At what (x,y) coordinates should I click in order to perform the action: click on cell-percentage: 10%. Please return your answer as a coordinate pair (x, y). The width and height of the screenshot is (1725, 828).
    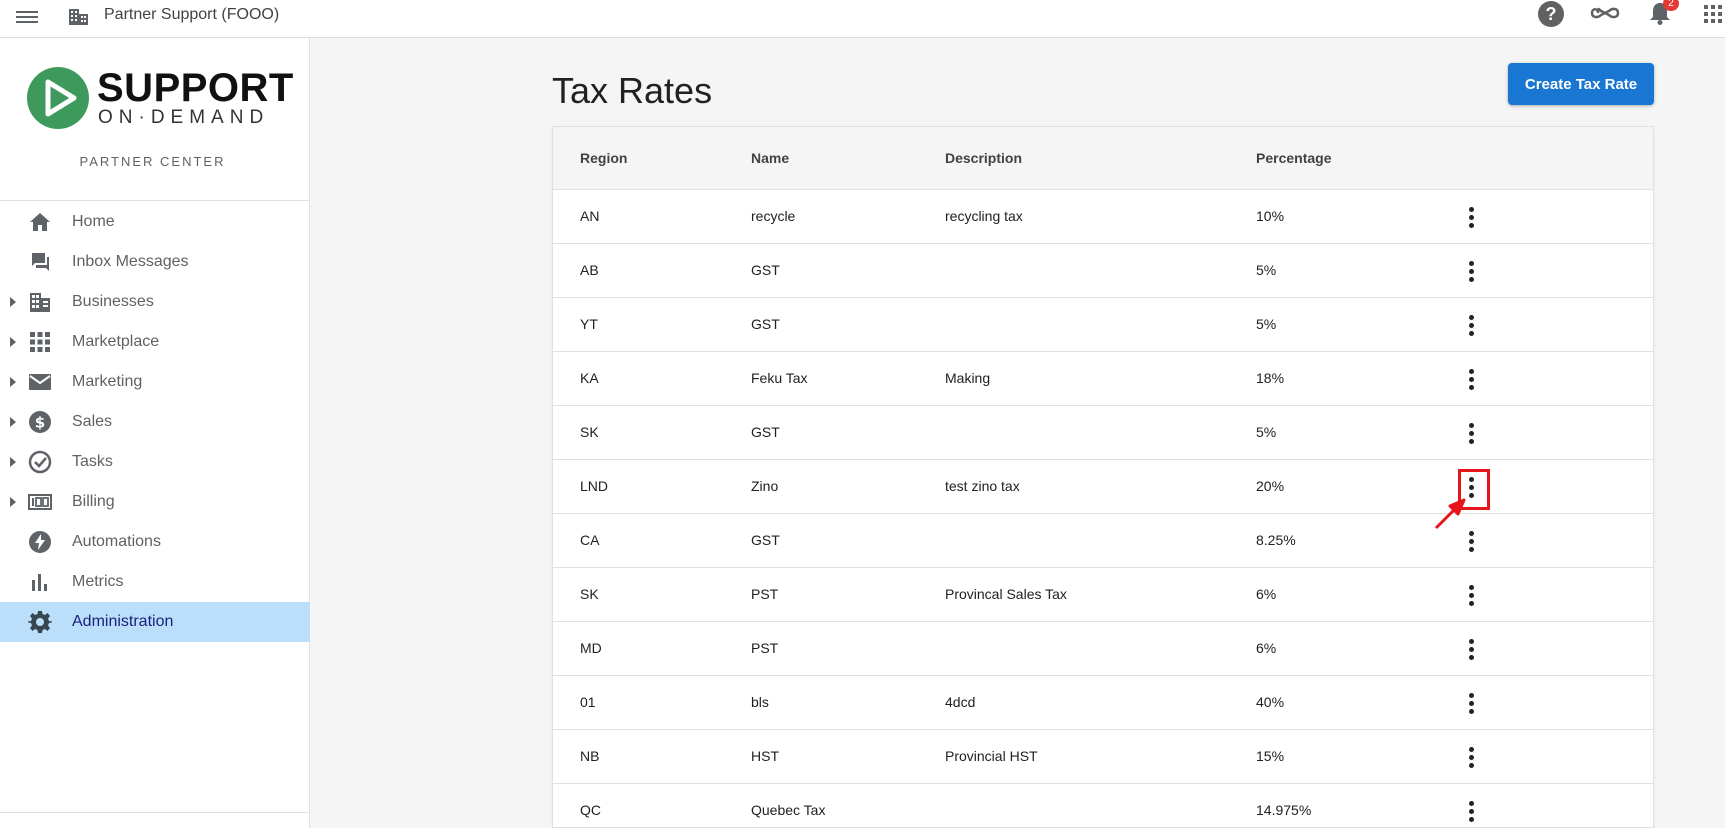
    Looking at the image, I should click on (1270, 216).